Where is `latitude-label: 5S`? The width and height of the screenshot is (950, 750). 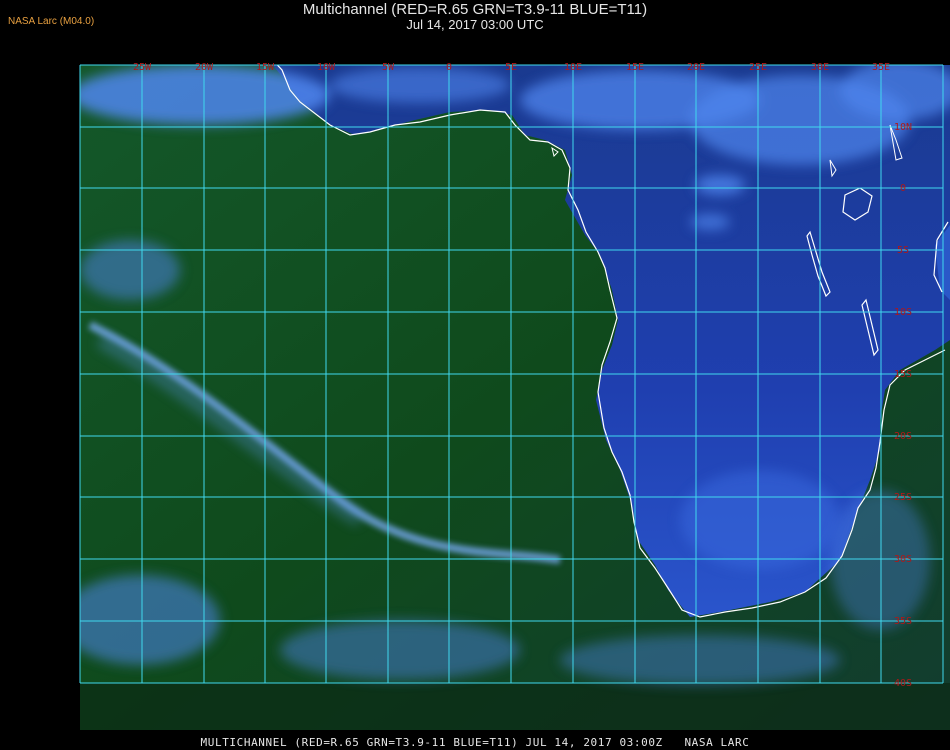 latitude-label: 5S is located at coordinates (903, 250).